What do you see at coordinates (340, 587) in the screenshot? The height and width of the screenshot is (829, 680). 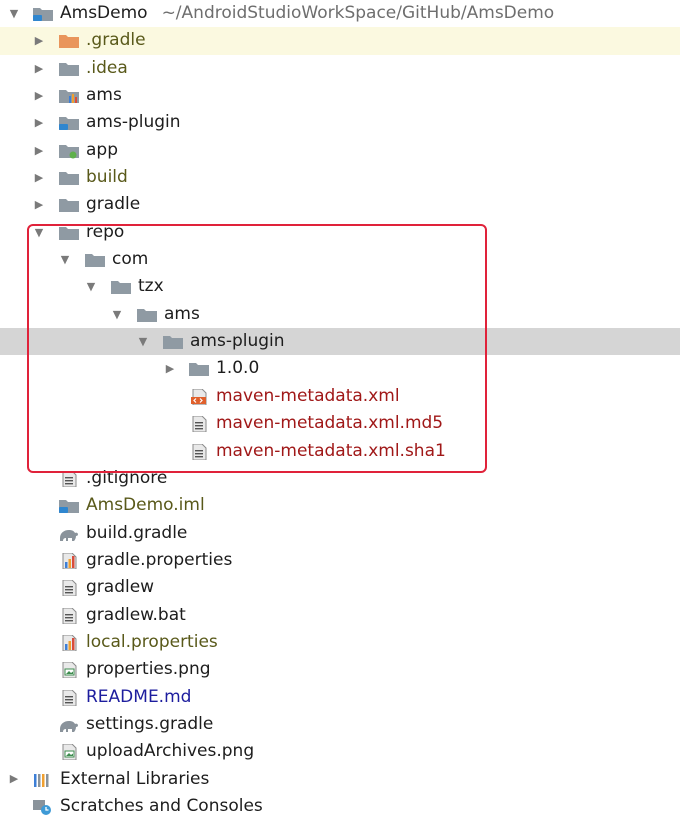 I see `tree-row-gradlew: gradlew` at bounding box center [340, 587].